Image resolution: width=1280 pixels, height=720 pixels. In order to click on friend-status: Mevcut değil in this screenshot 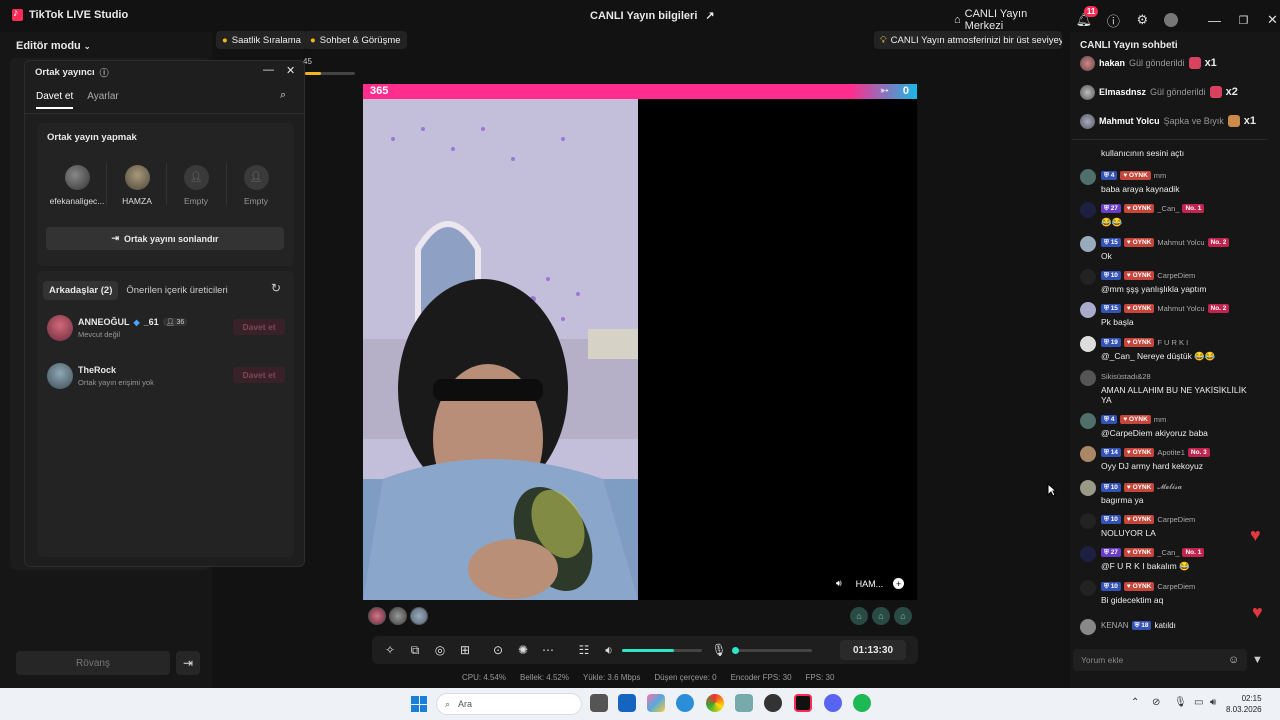, I will do `click(99, 334)`.